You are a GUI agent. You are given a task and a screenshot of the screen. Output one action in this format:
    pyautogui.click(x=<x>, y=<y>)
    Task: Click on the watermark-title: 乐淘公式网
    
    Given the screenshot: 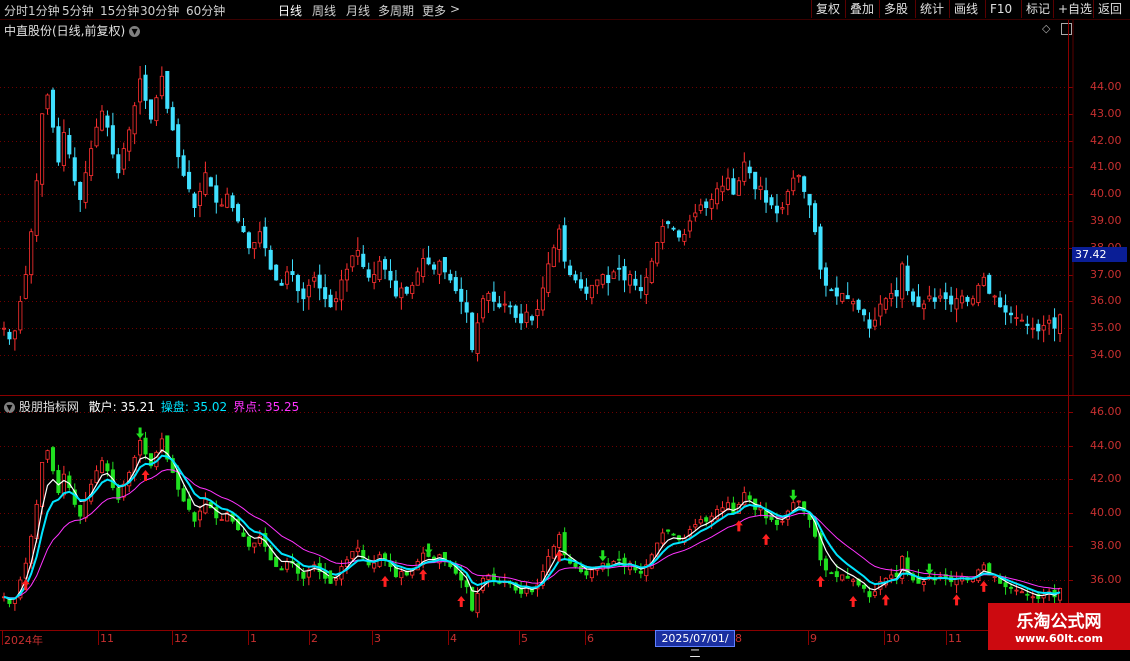 What is the action you would take?
    pyautogui.click(x=1059, y=622)
    